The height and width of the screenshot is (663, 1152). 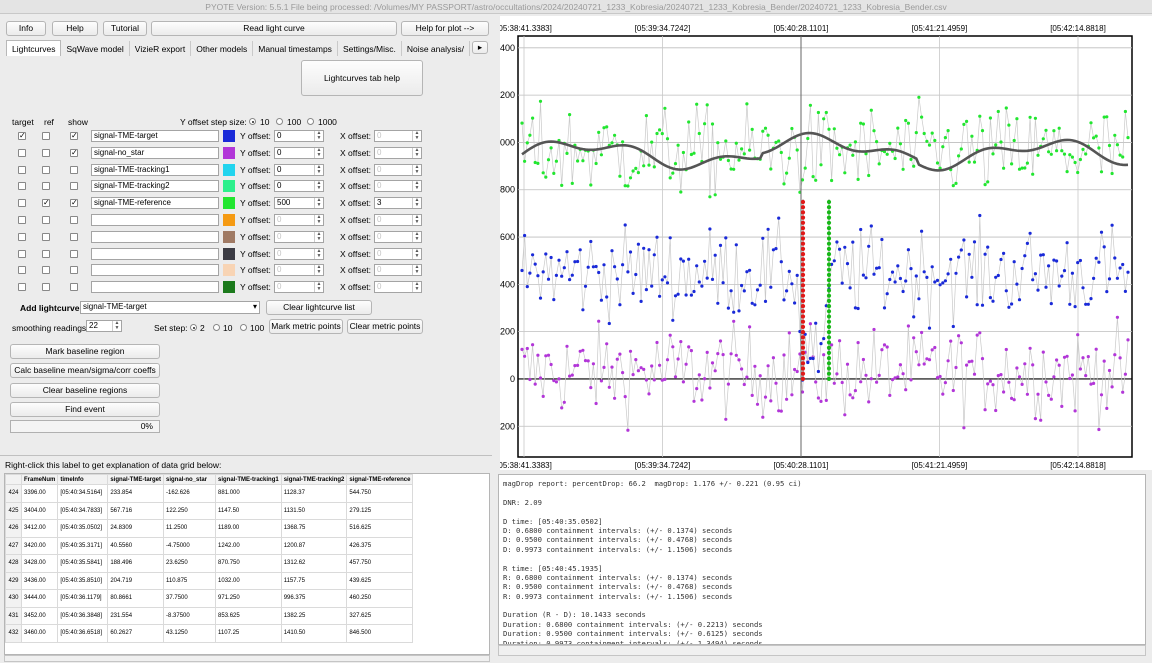 What do you see at coordinates (39, 545) in the screenshot?
I see `table-cell: 3420.00` at bounding box center [39, 545].